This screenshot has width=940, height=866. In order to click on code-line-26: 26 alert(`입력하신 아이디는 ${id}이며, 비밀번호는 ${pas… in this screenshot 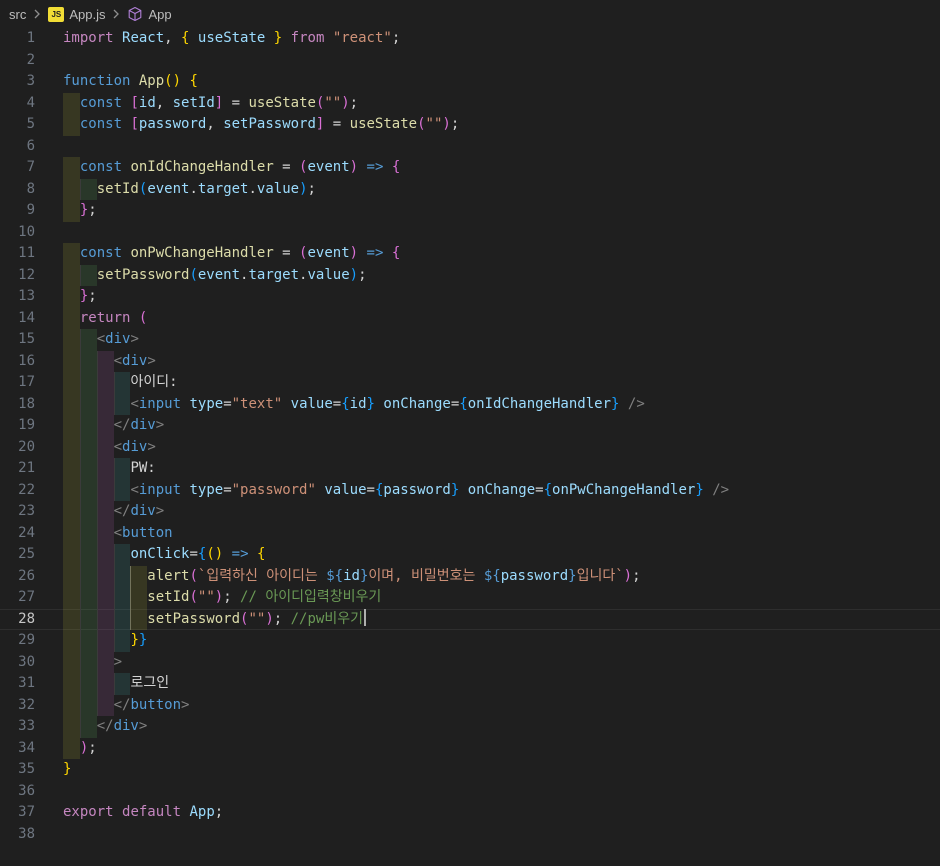, I will do `click(470, 576)`.